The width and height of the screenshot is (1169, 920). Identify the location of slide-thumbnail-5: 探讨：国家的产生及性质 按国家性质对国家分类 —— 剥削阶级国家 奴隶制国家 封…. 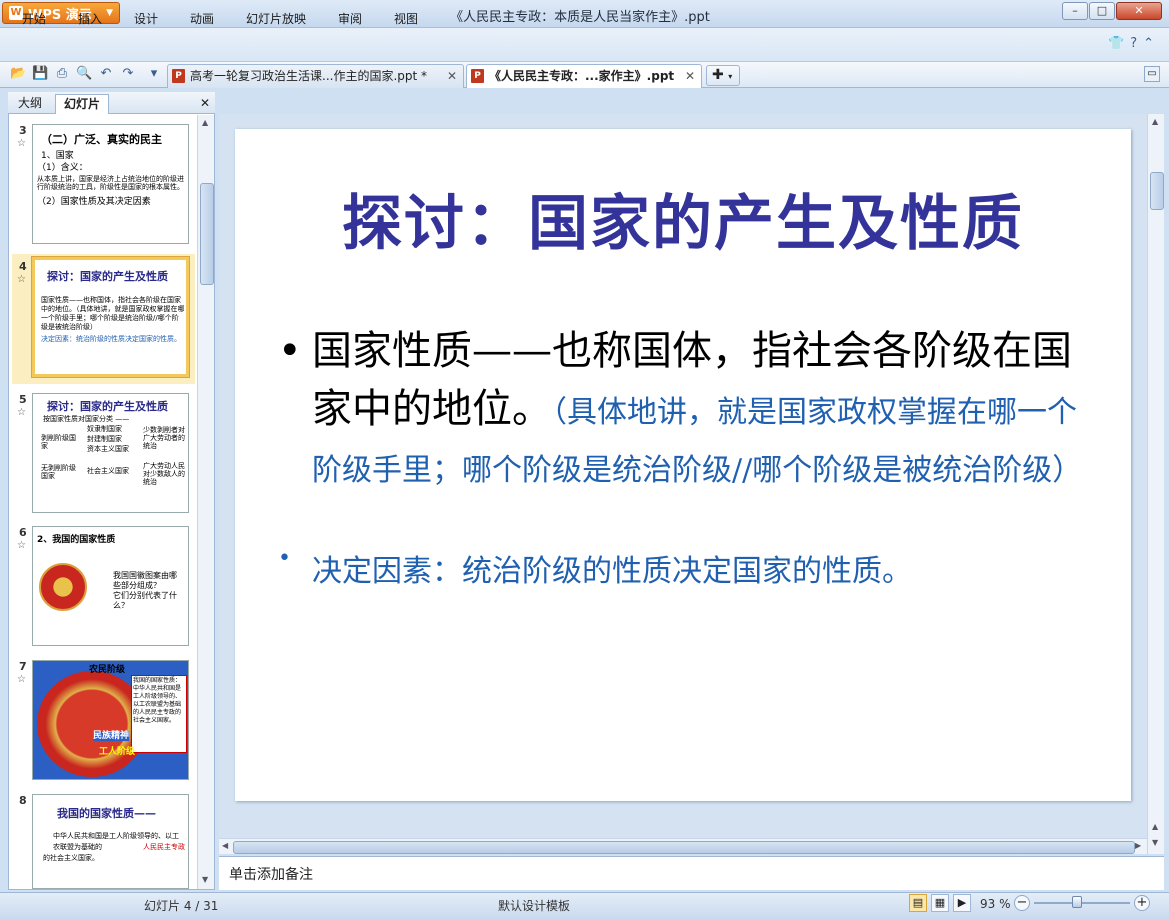
(110, 453).